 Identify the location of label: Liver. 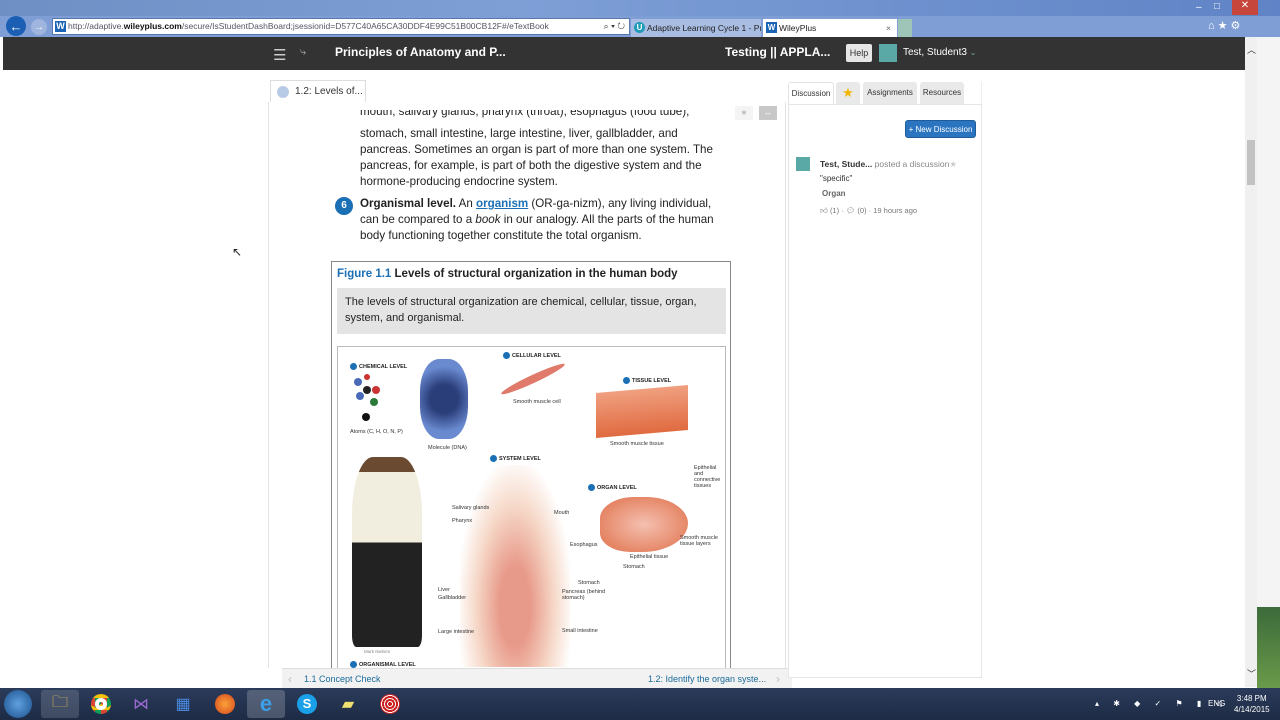
(444, 590).